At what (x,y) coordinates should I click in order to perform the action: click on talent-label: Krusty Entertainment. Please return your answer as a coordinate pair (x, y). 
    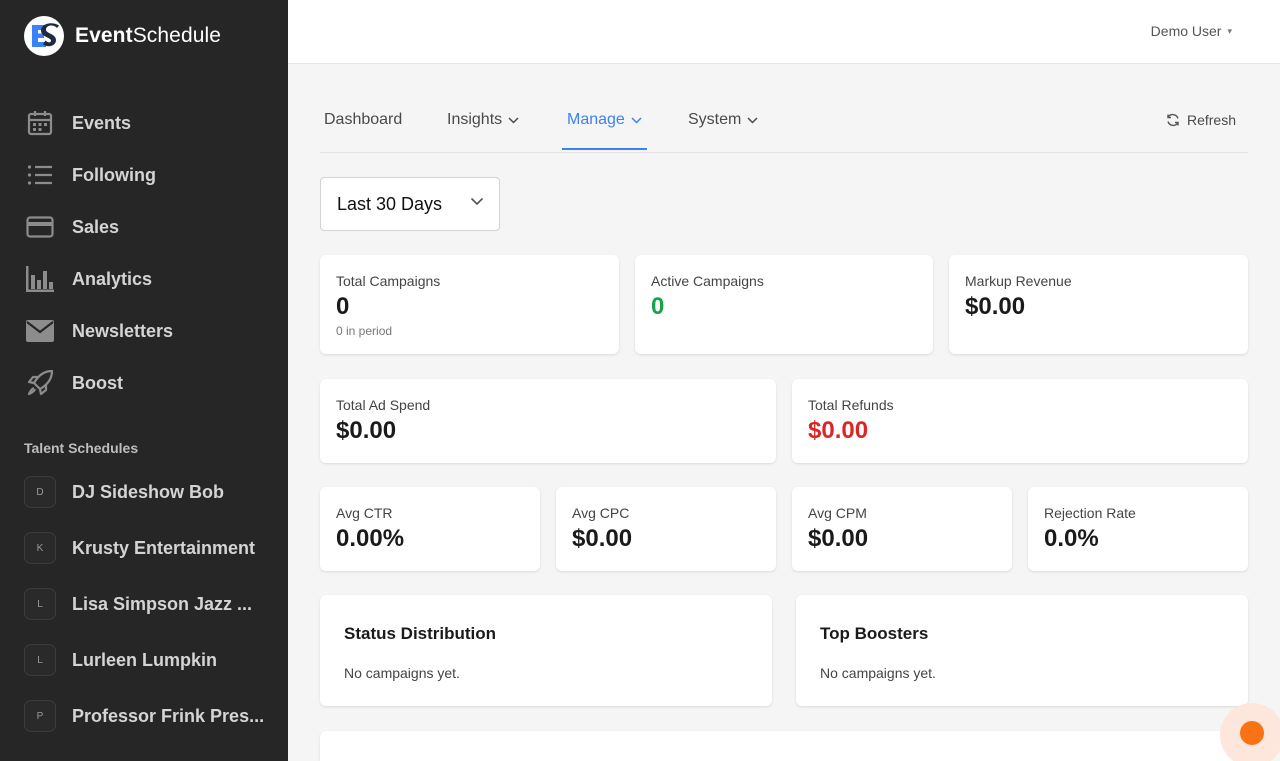
    Looking at the image, I should click on (164, 547).